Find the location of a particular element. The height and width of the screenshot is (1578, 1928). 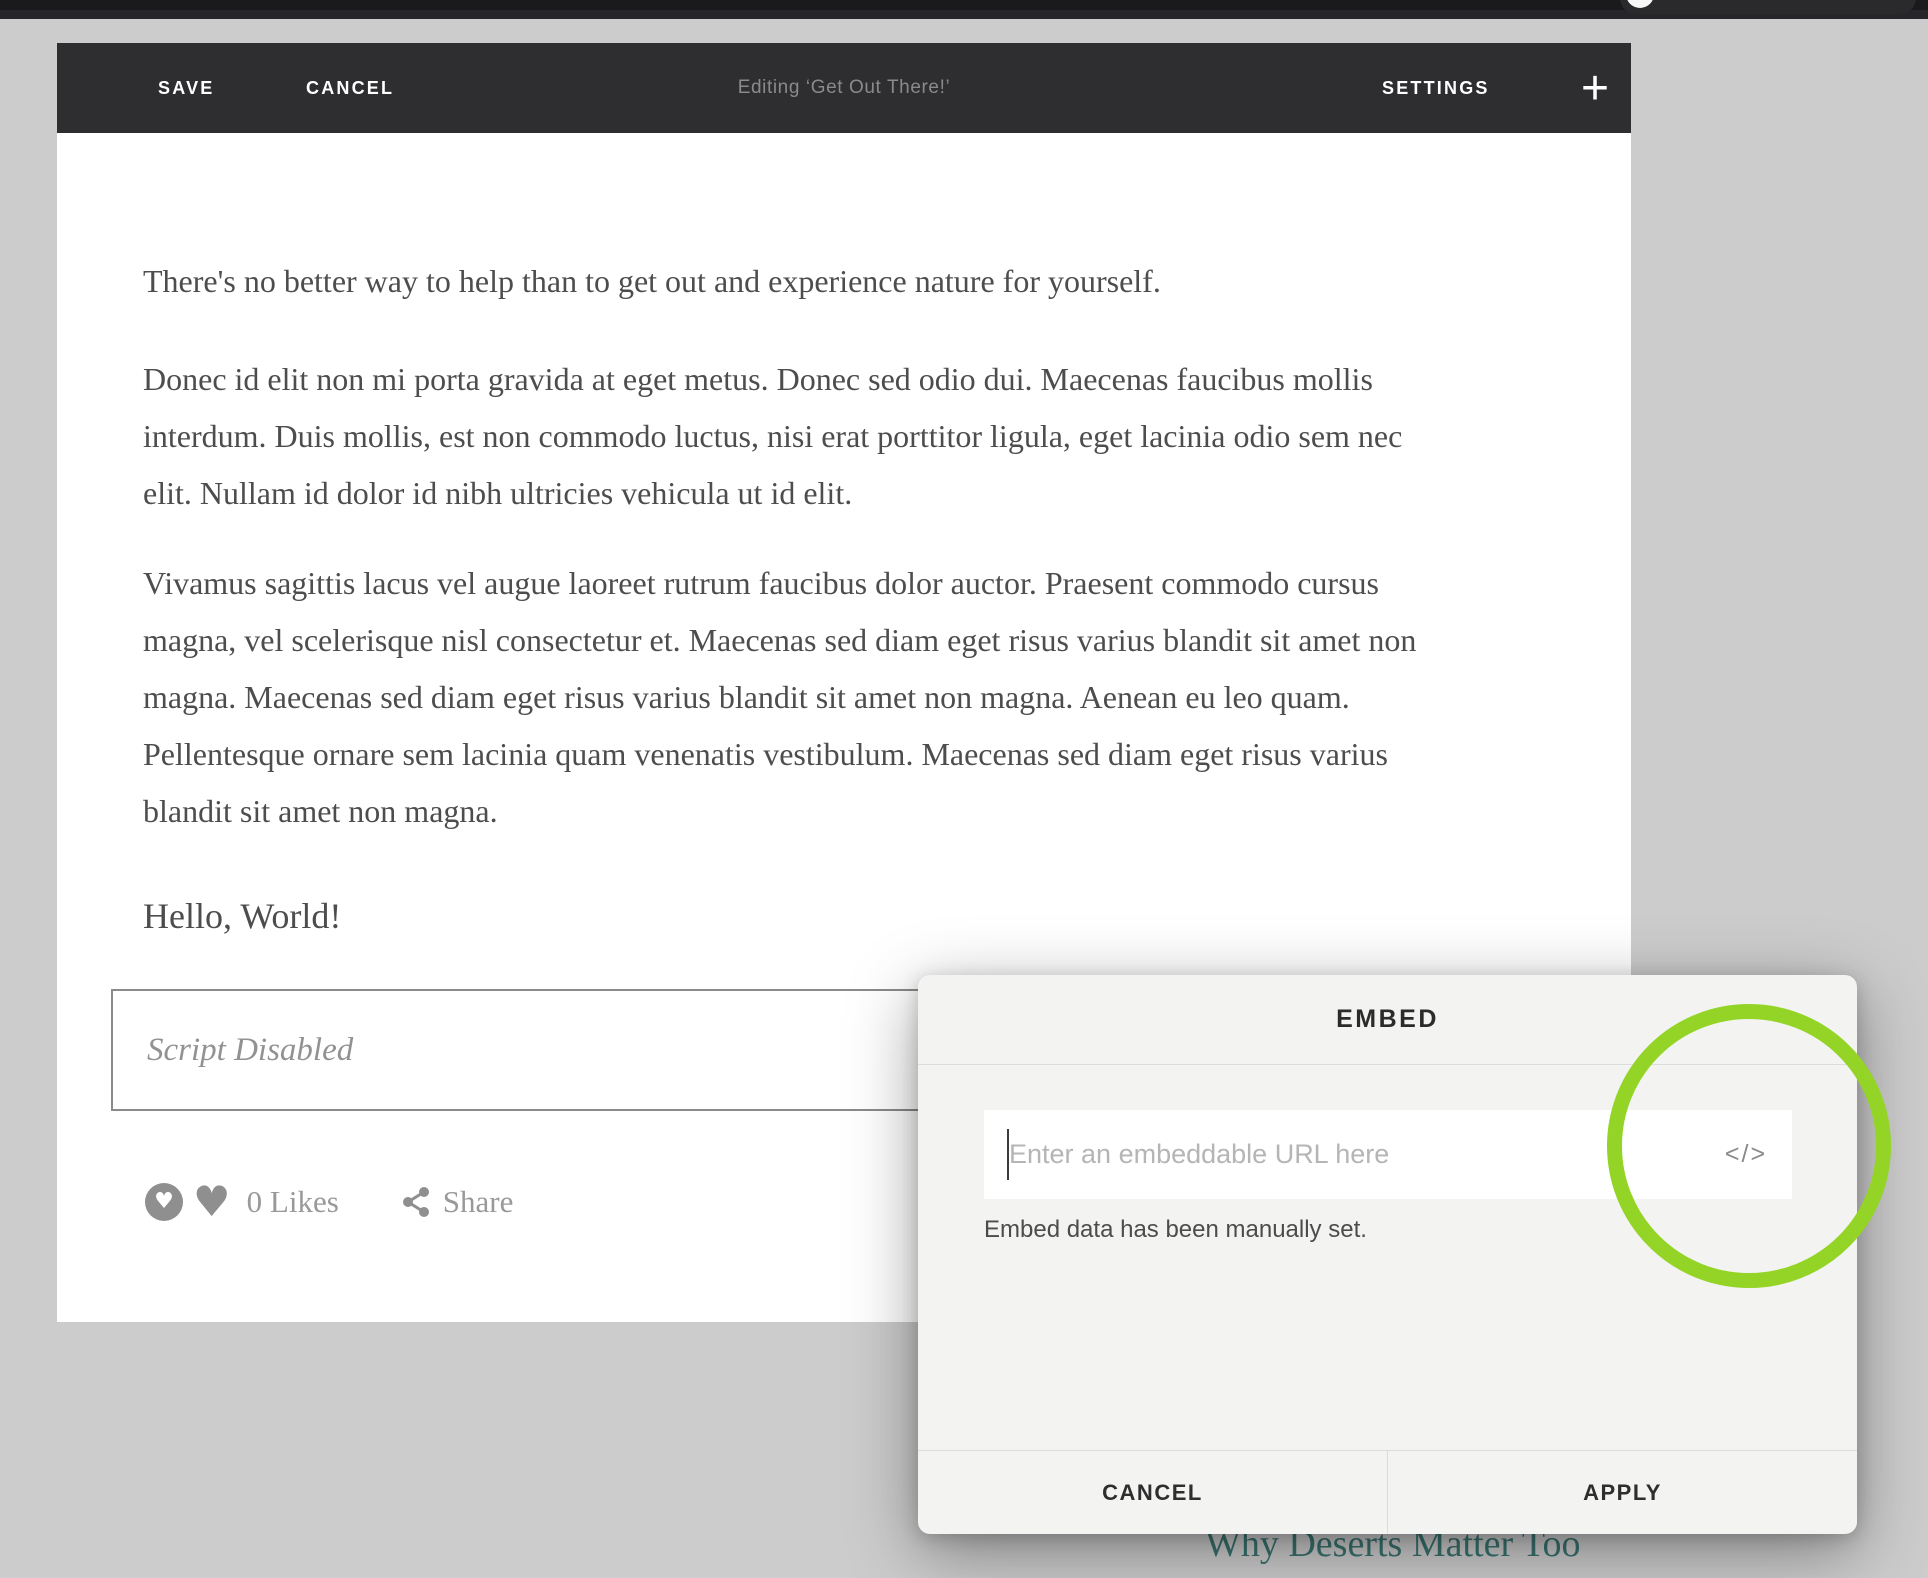

like-circle-icon: ♥ is located at coordinates (164, 1202).